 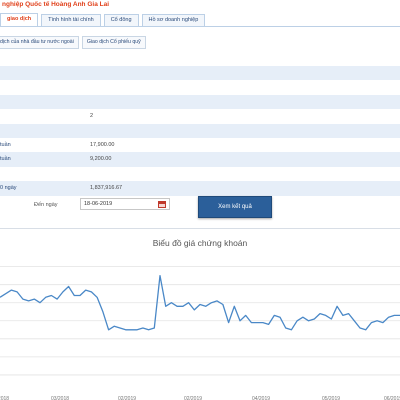 What do you see at coordinates (92, 116) in the screenshot?
I see `info-value: 2` at bounding box center [92, 116].